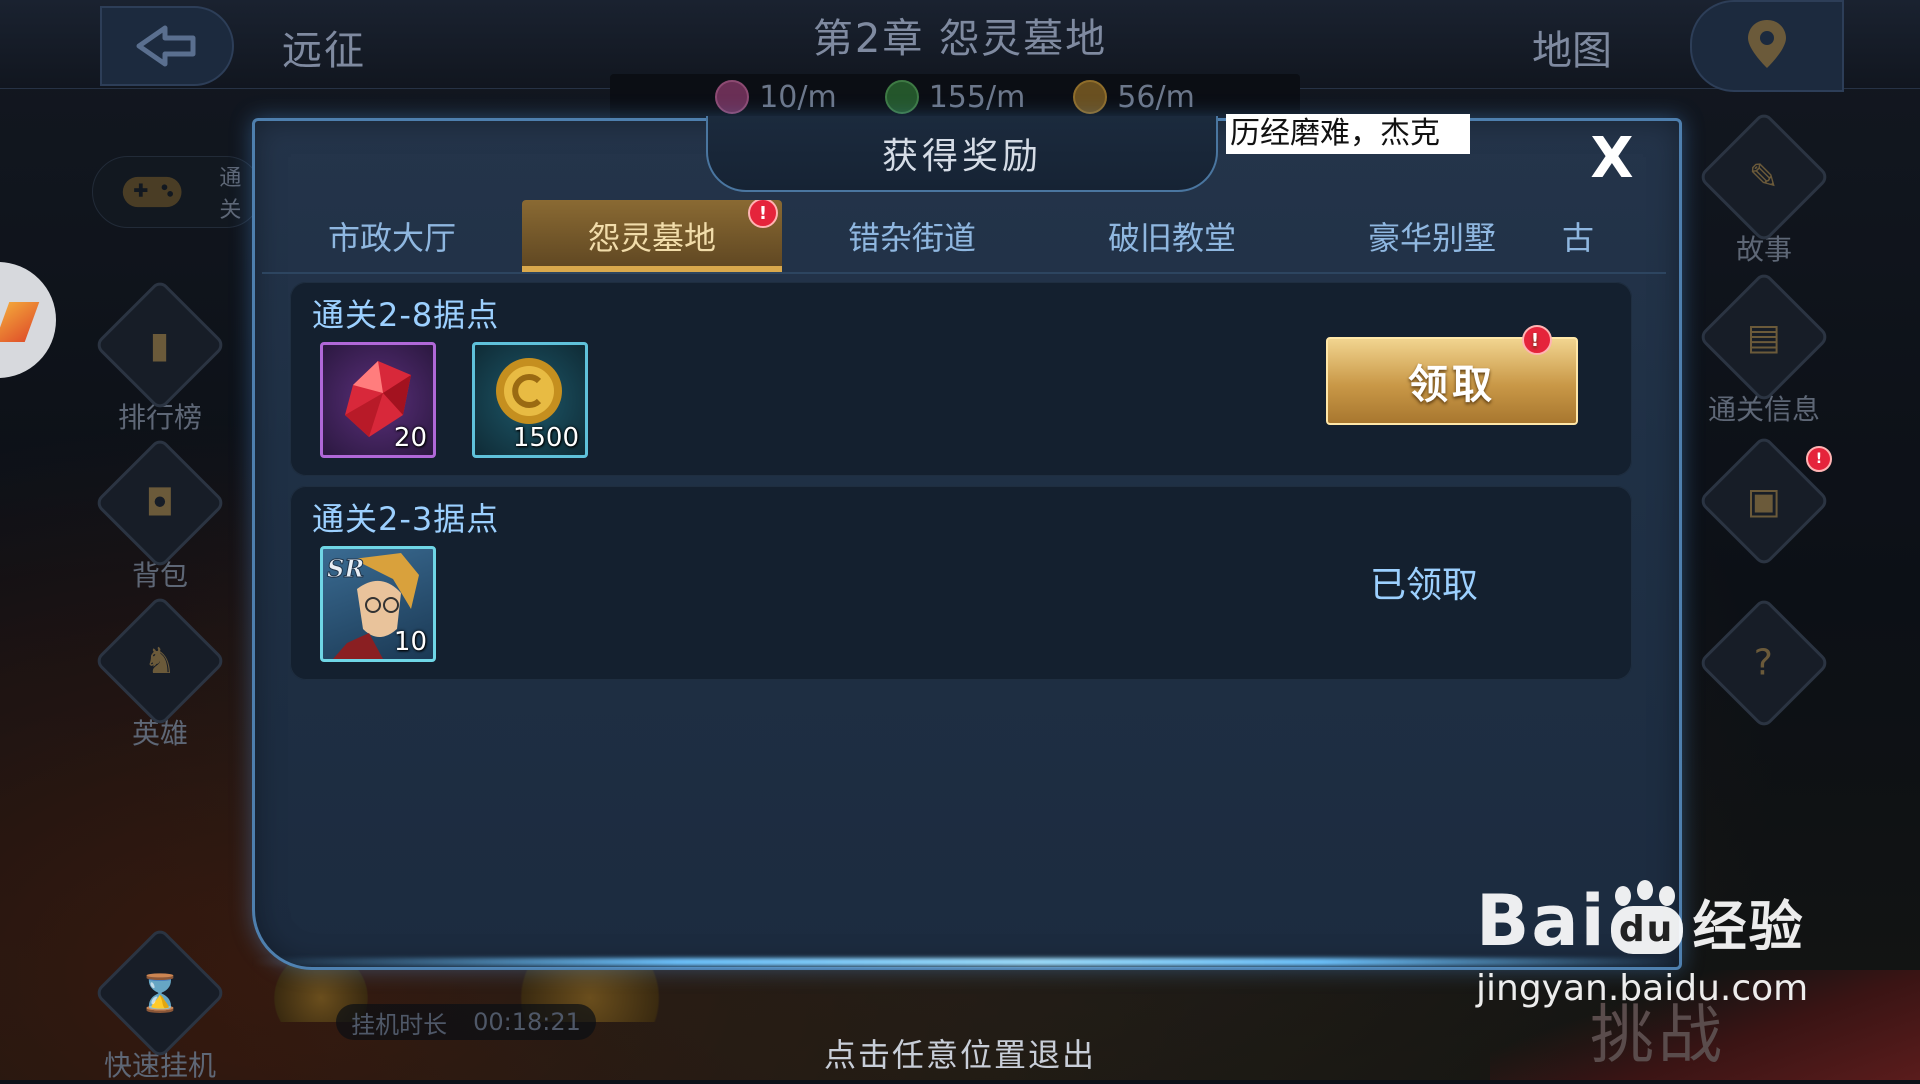 The width and height of the screenshot is (1920, 1084). Describe the element at coordinates (152, 192) in the screenshot. I see `gamepad-icon` at that location.